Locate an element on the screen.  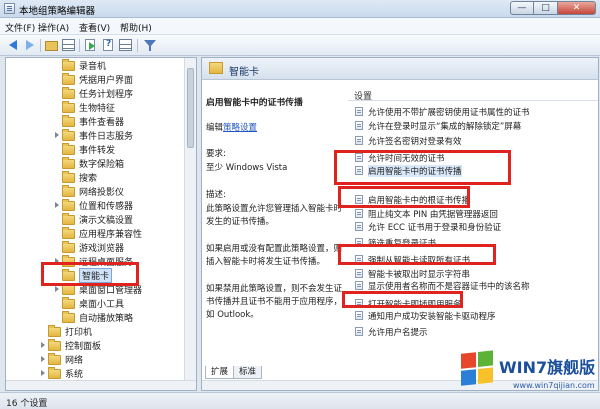
tree-item: 网络投影仪 is located at coordinates (89, 191).